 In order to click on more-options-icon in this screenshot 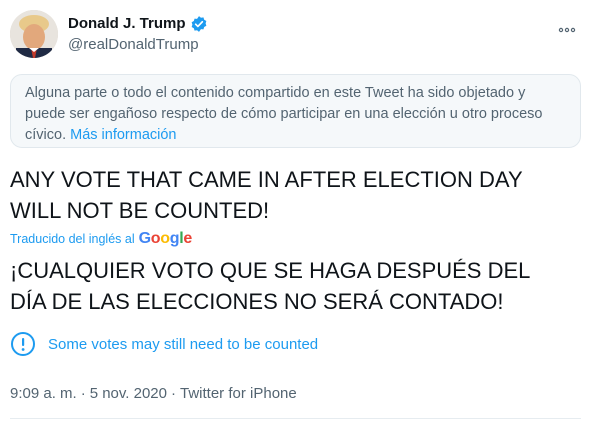, I will do `click(567, 27)`.